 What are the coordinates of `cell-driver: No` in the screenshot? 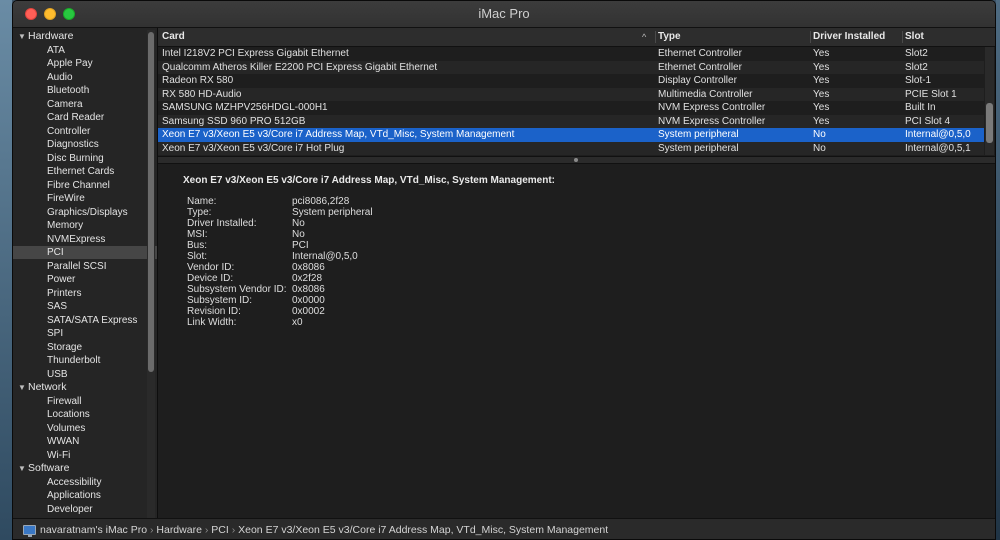 It's located at (819, 134).